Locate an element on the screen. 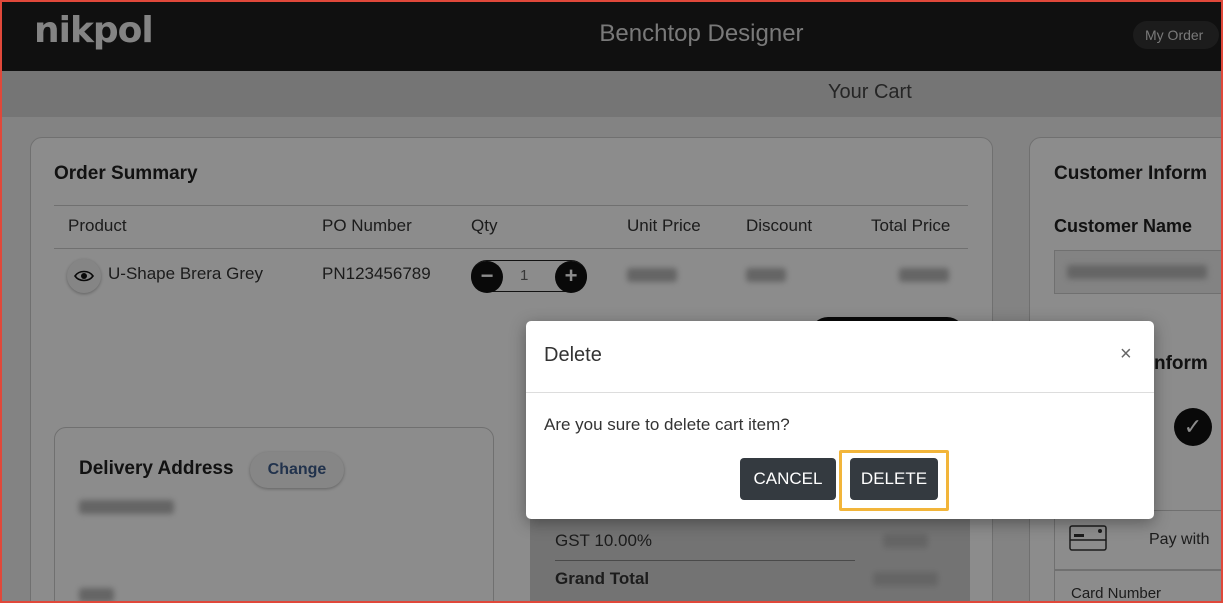 The image size is (1223, 603). divider is located at coordinates (840, 392).